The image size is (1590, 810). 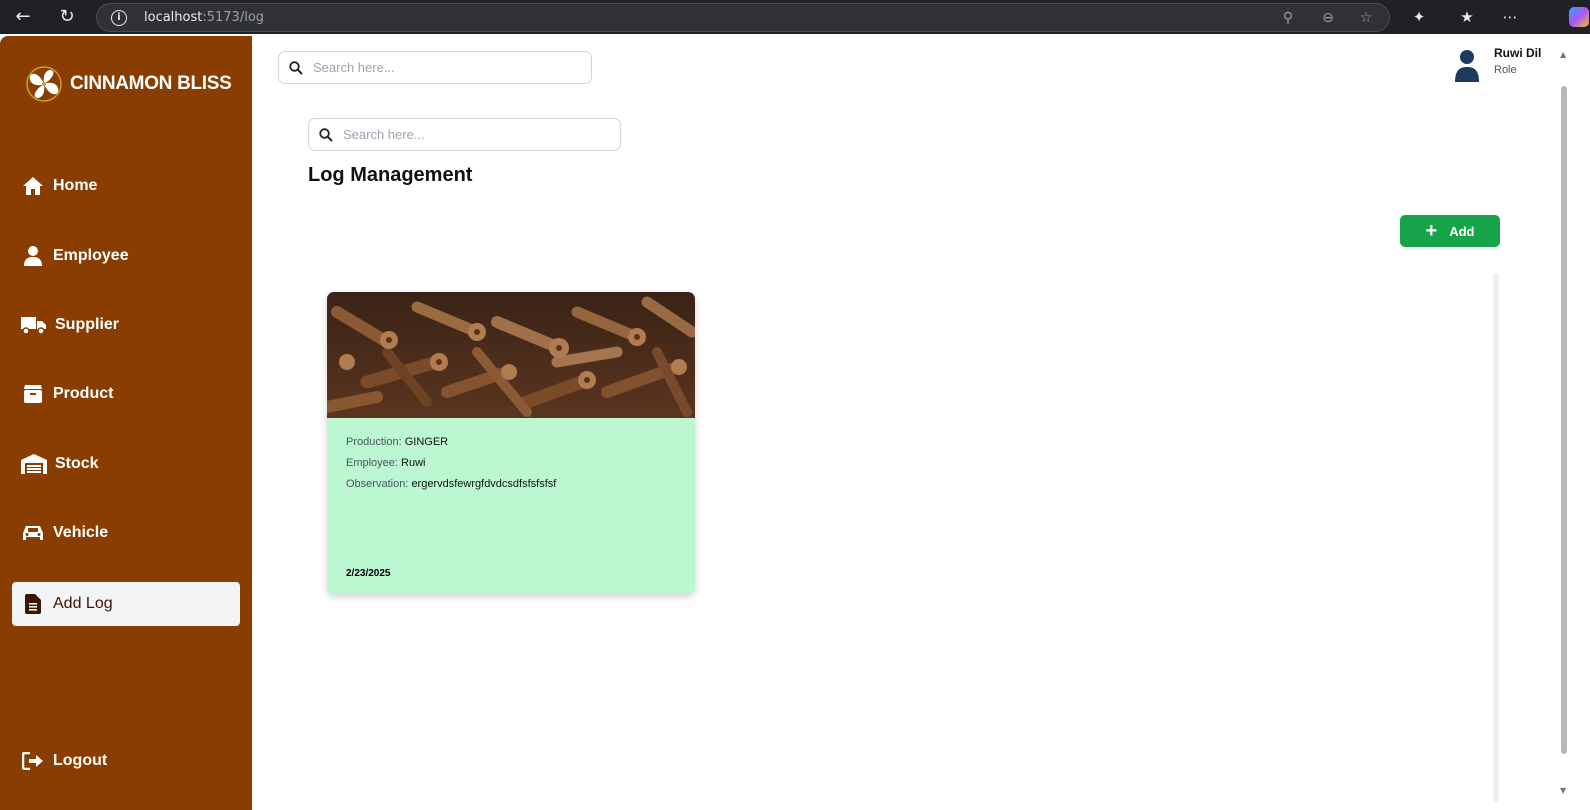 What do you see at coordinates (151, 83) in the screenshot?
I see `brand-name: CINNAMON BLISS` at bounding box center [151, 83].